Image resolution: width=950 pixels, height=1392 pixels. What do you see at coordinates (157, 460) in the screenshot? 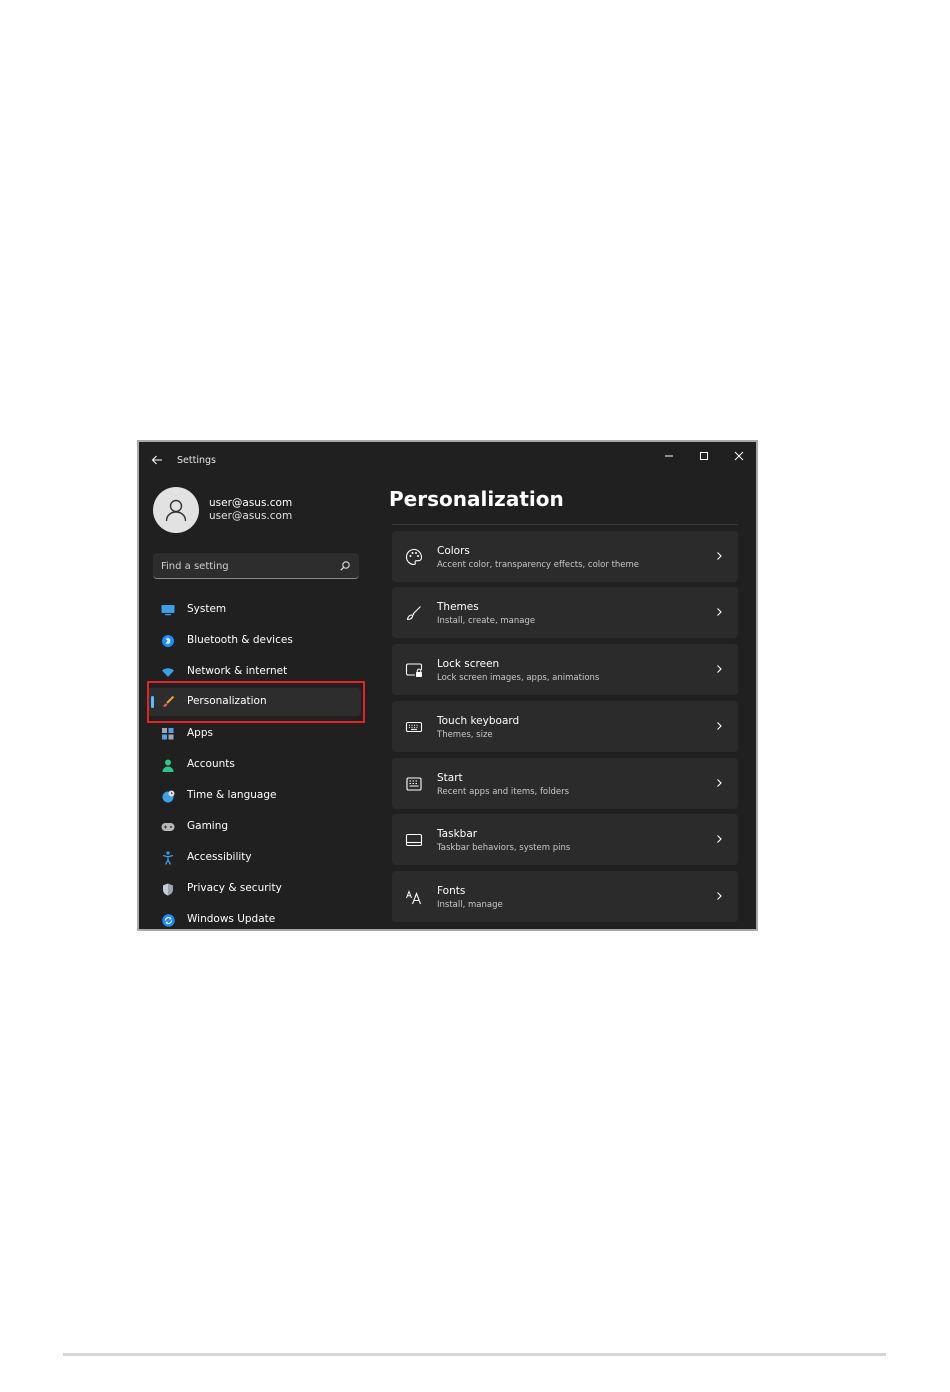
I see `back-arrow-icon` at bounding box center [157, 460].